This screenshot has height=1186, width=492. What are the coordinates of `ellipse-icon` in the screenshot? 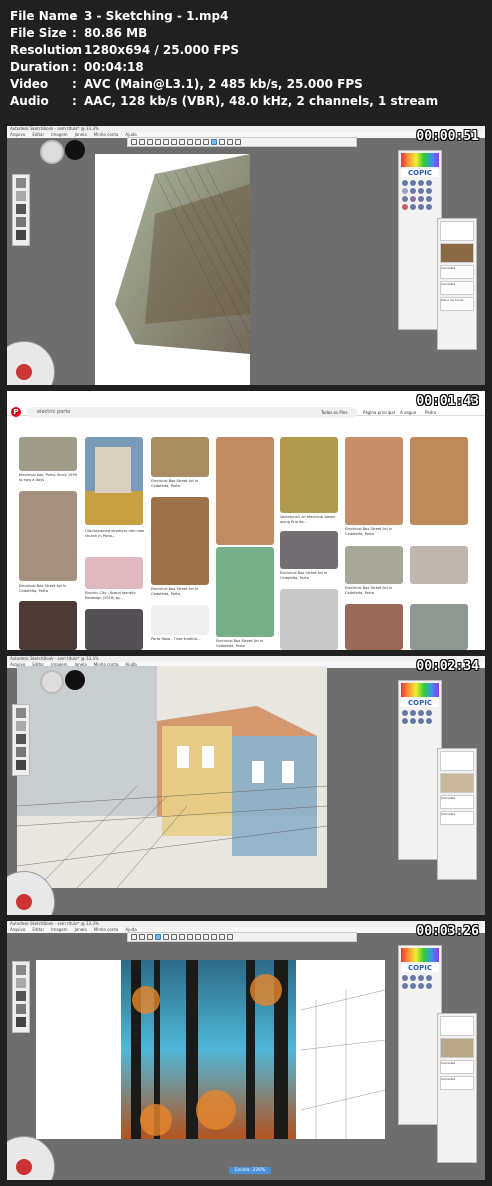 It's located at (182, 142).